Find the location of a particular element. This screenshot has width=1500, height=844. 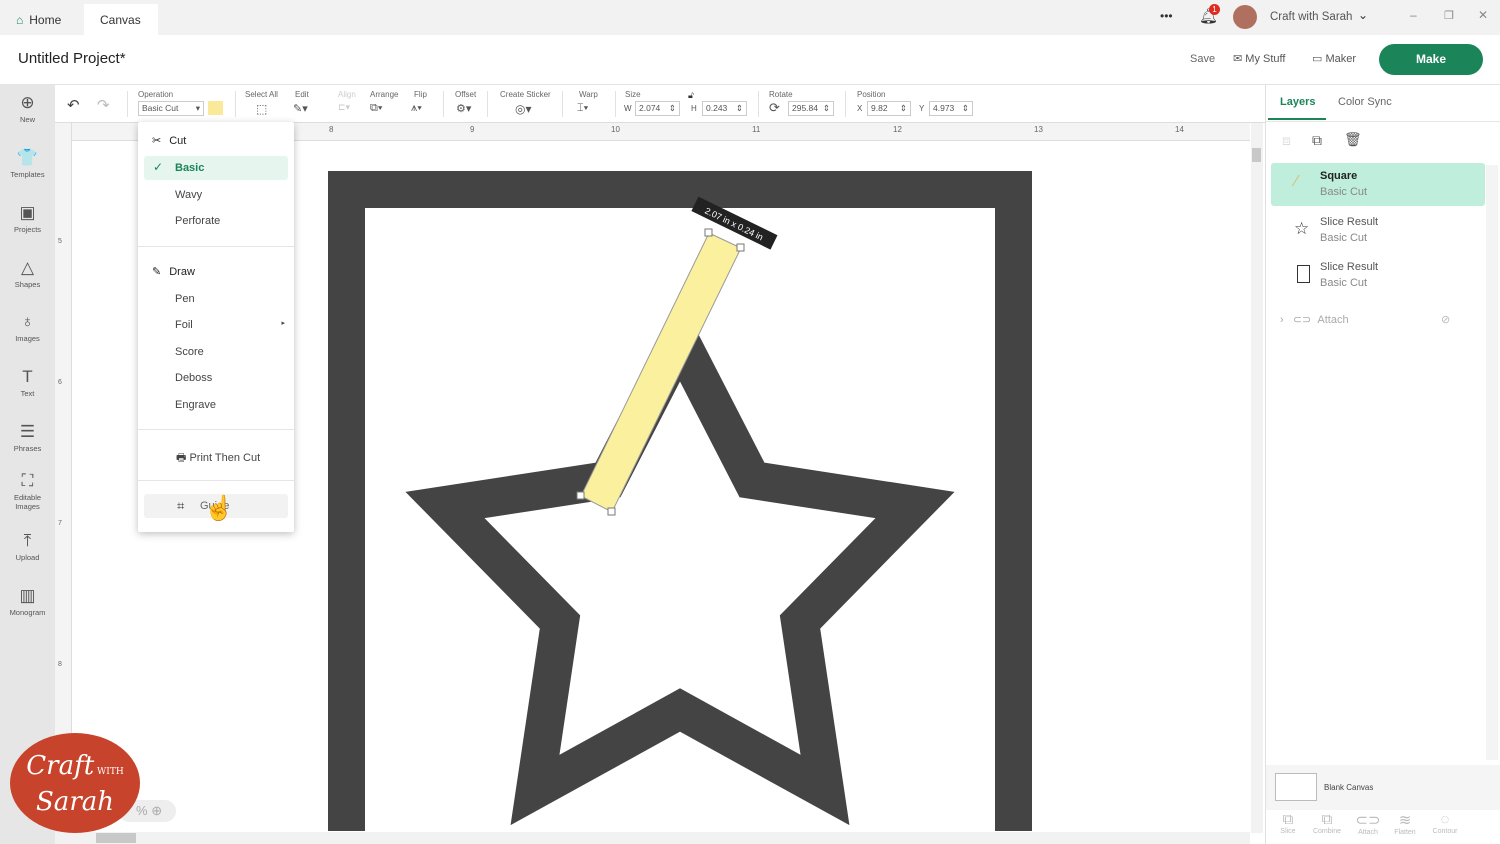

menu-header-draw: ✎ Draw is located at coordinates (173, 272).